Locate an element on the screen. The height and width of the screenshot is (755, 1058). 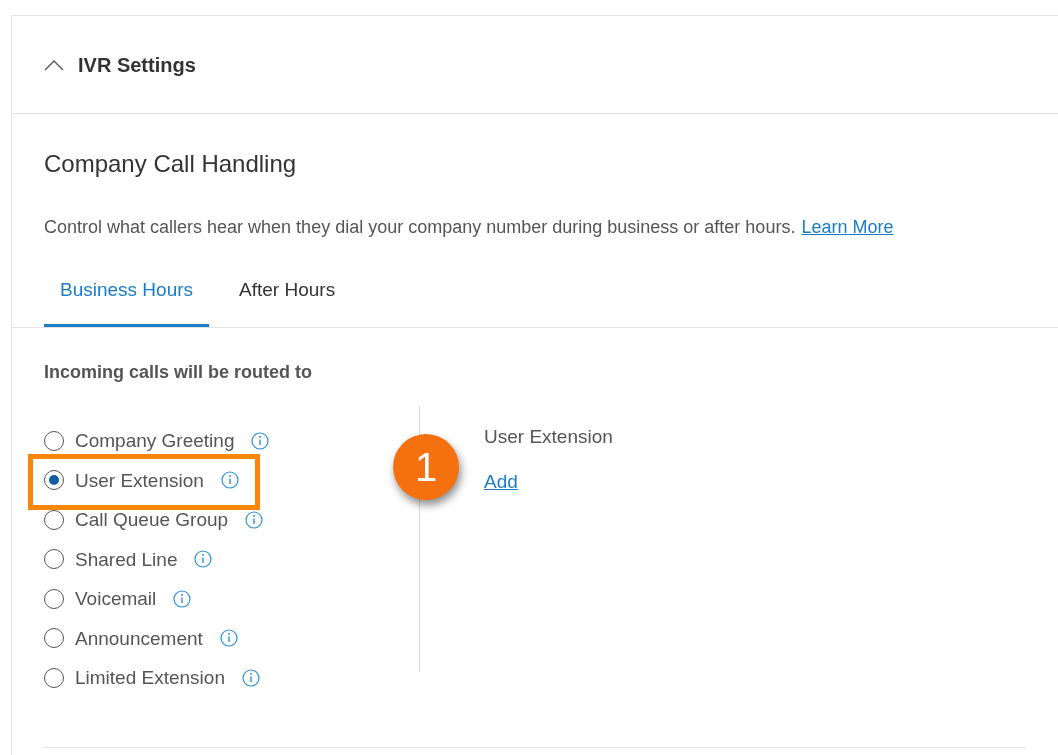
option-label: Shared Line is located at coordinates (126, 559).